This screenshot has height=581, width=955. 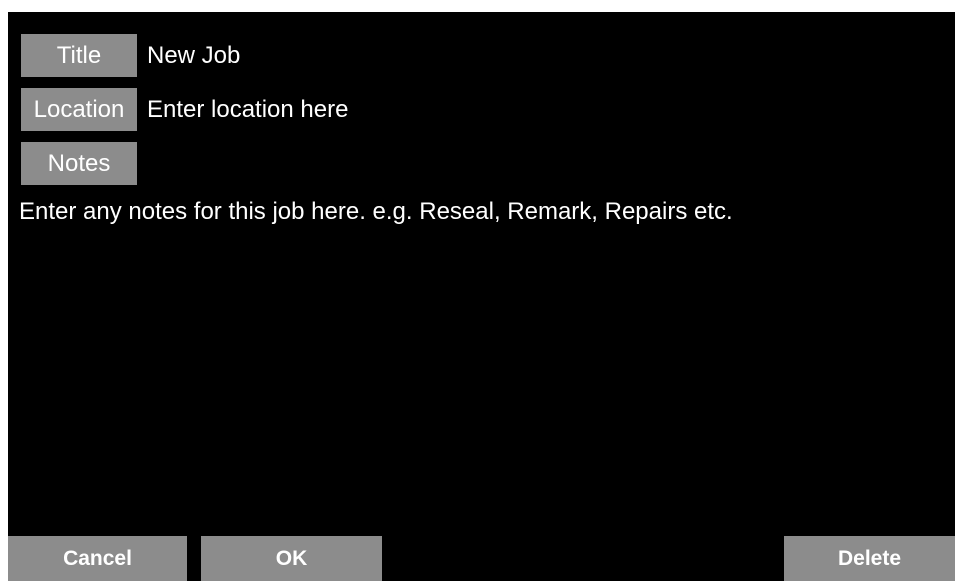 I want to click on title-button: Title, so click(x=79, y=55).